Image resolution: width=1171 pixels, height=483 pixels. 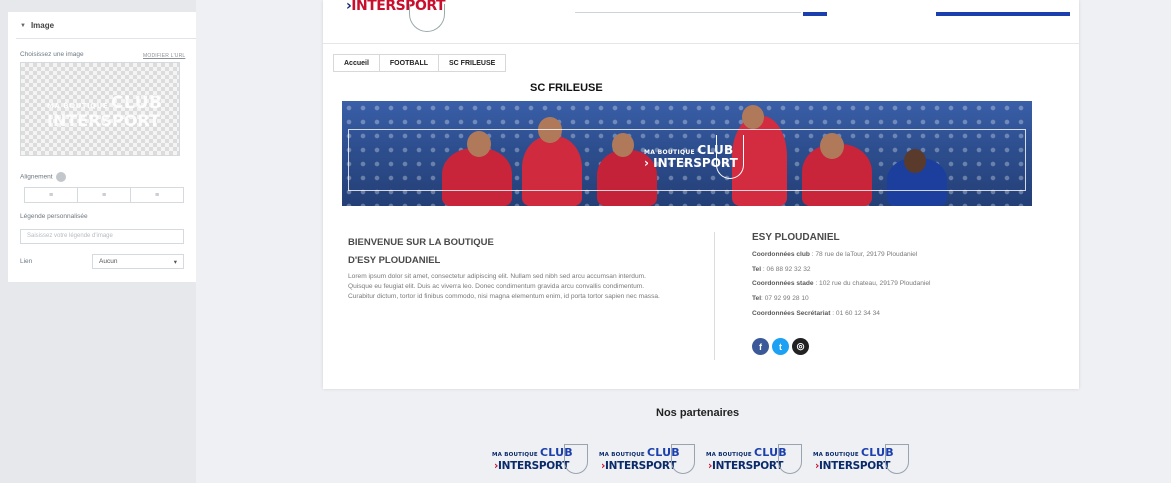 What do you see at coordinates (472, 63) in the screenshot?
I see `breadcrumb-item-current: SC FRILEUSE` at bounding box center [472, 63].